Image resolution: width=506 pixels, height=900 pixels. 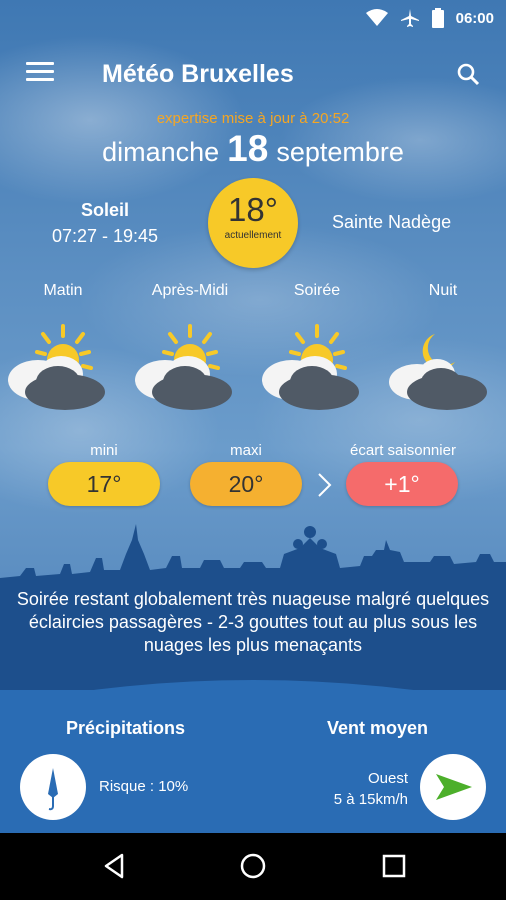 I want to click on current-temp-badge: 18° actuellement, so click(x=253, y=223).